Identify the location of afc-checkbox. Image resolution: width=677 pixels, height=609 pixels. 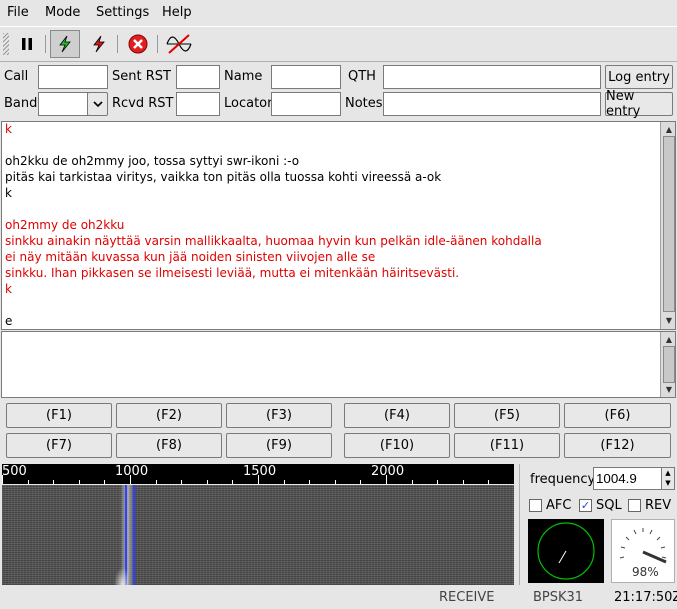
(535, 505).